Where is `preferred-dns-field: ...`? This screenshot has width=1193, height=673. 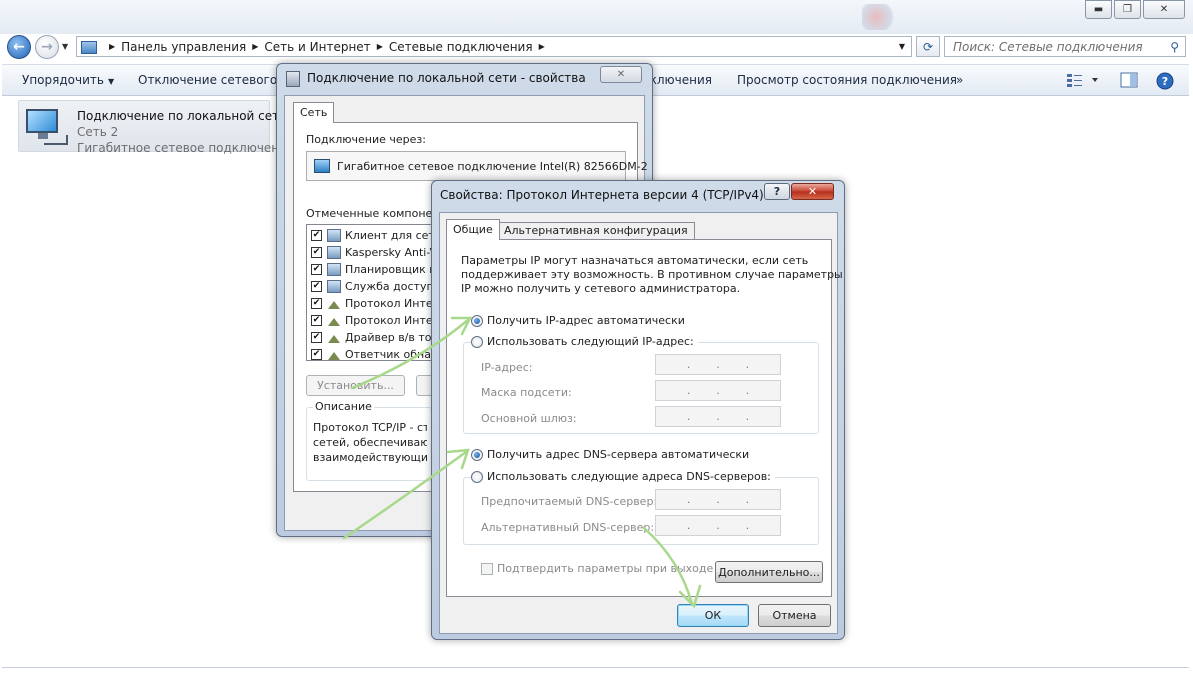
preferred-dns-field: ... is located at coordinates (718, 499).